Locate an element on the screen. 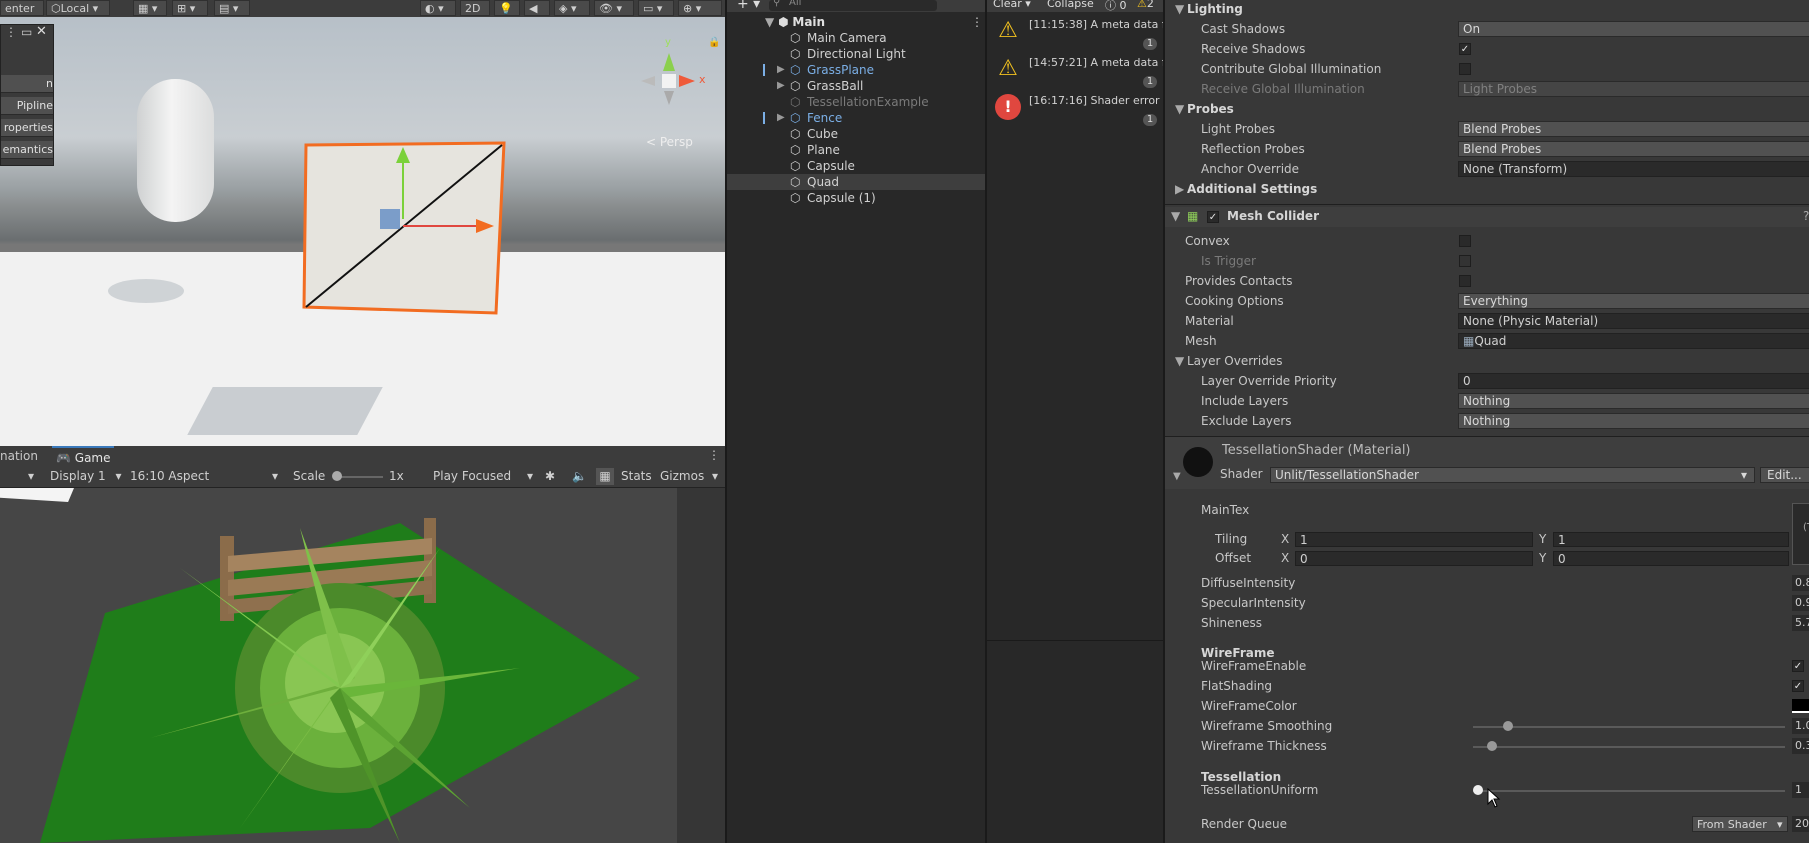  tab-animation: nation is located at coordinates (26, 456).